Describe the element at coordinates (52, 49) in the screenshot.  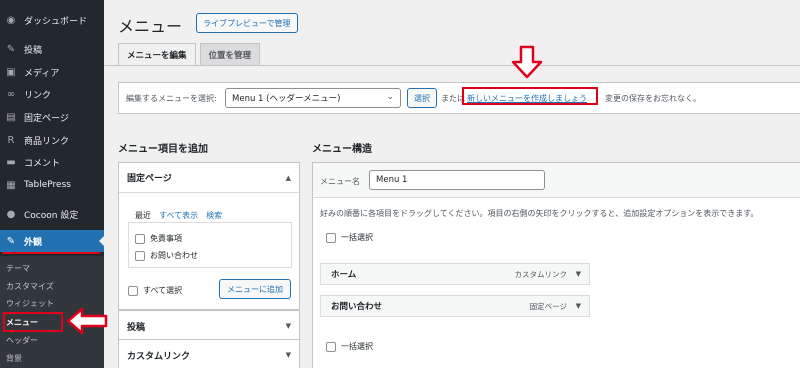
I see `sidebar-item-posts: ✎ 投稿` at that location.